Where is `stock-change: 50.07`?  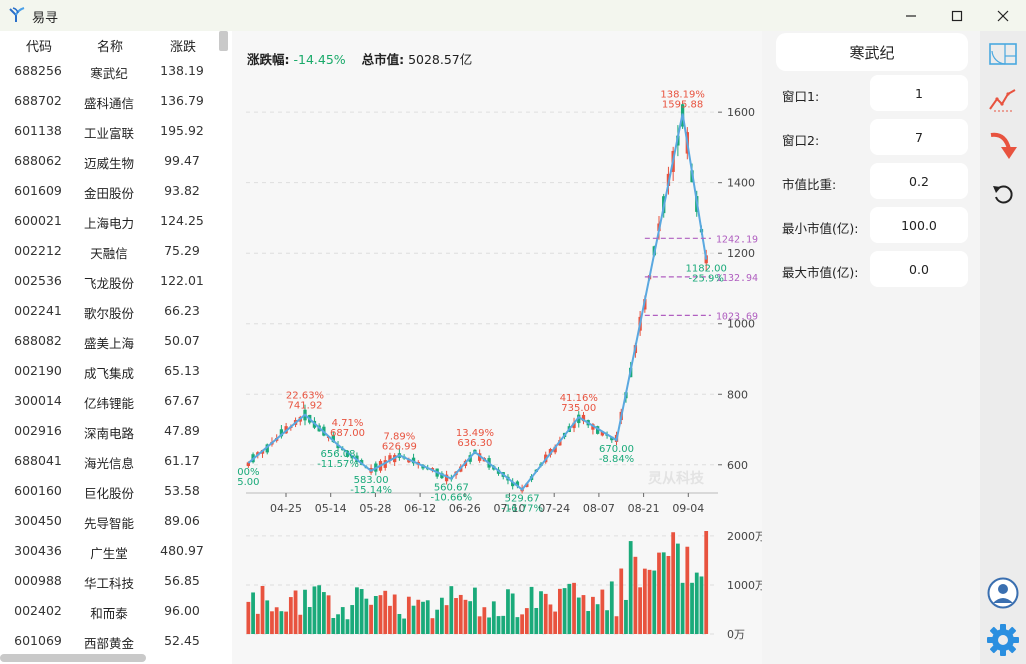
stock-change: 50.07 is located at coordinates (182, 340).